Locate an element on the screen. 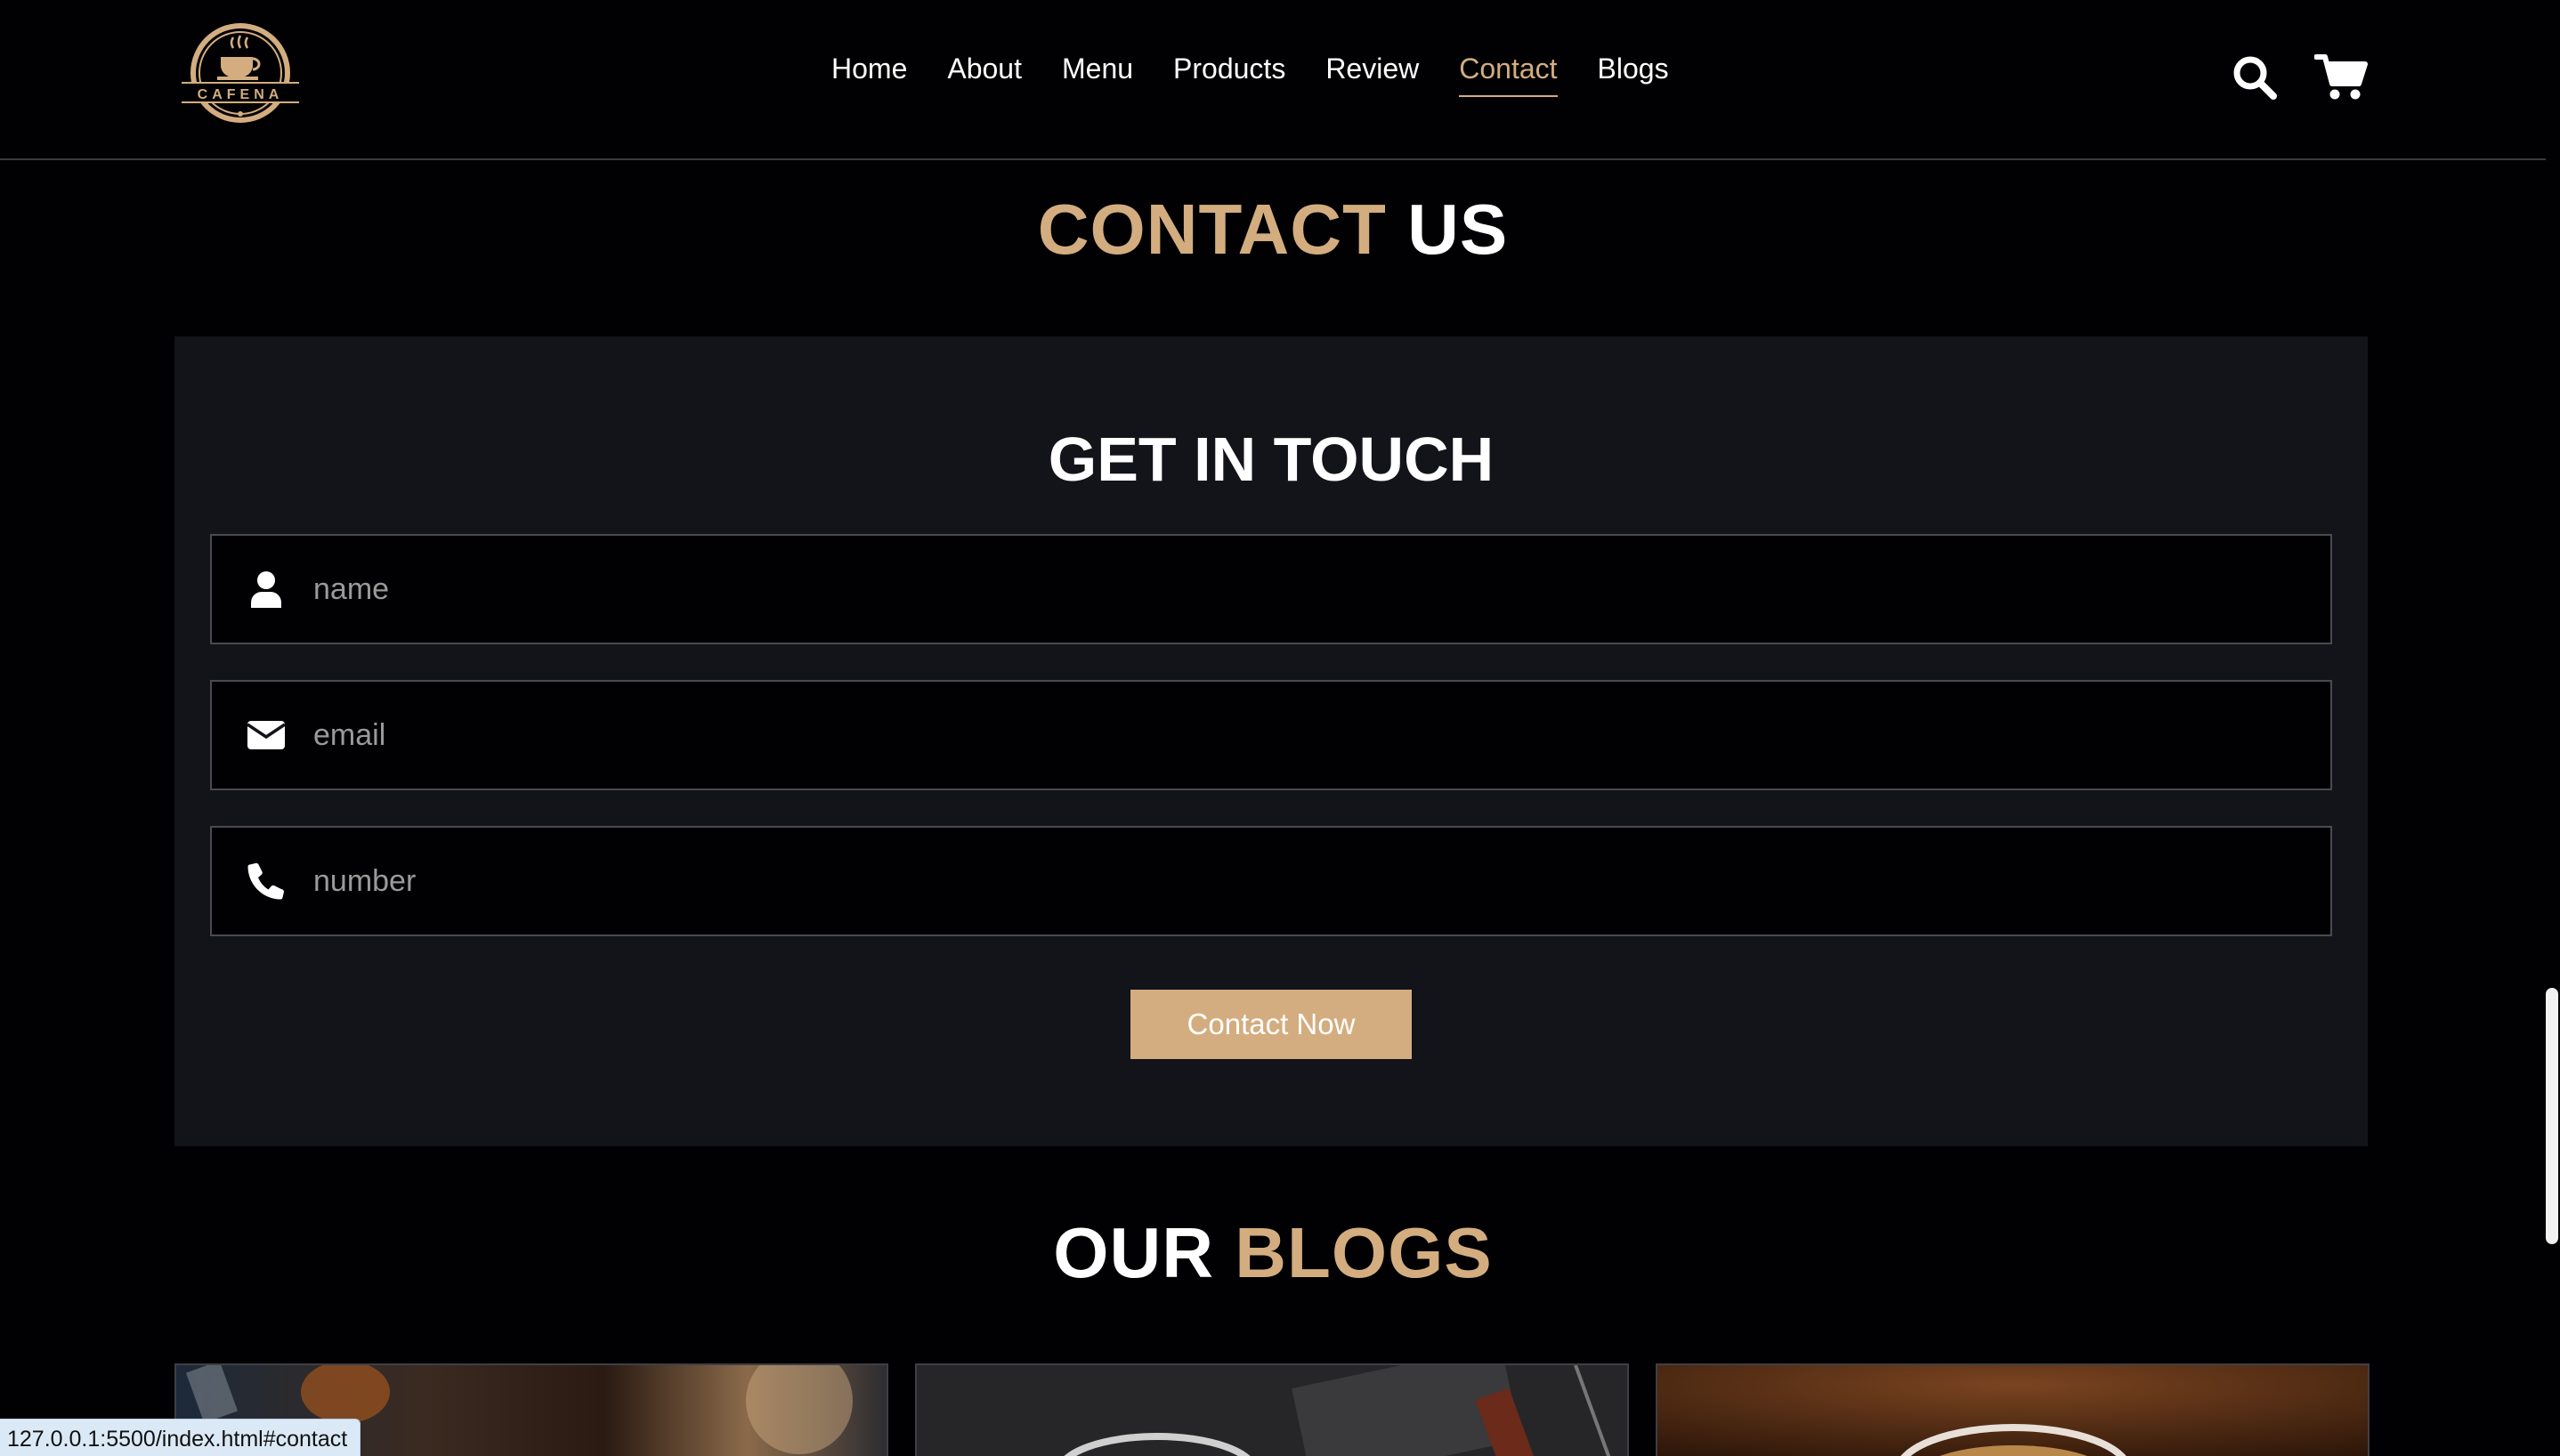 The width and height of the screenshot is (2560, 1456). nav-blogs: Blogs is located at coordinates (1634, 75).